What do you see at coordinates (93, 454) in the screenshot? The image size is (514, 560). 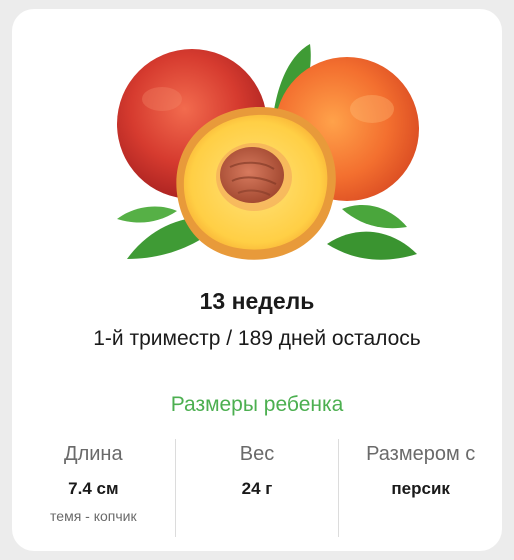 I see `length-label: Длина` at bounding box center [93, 454].